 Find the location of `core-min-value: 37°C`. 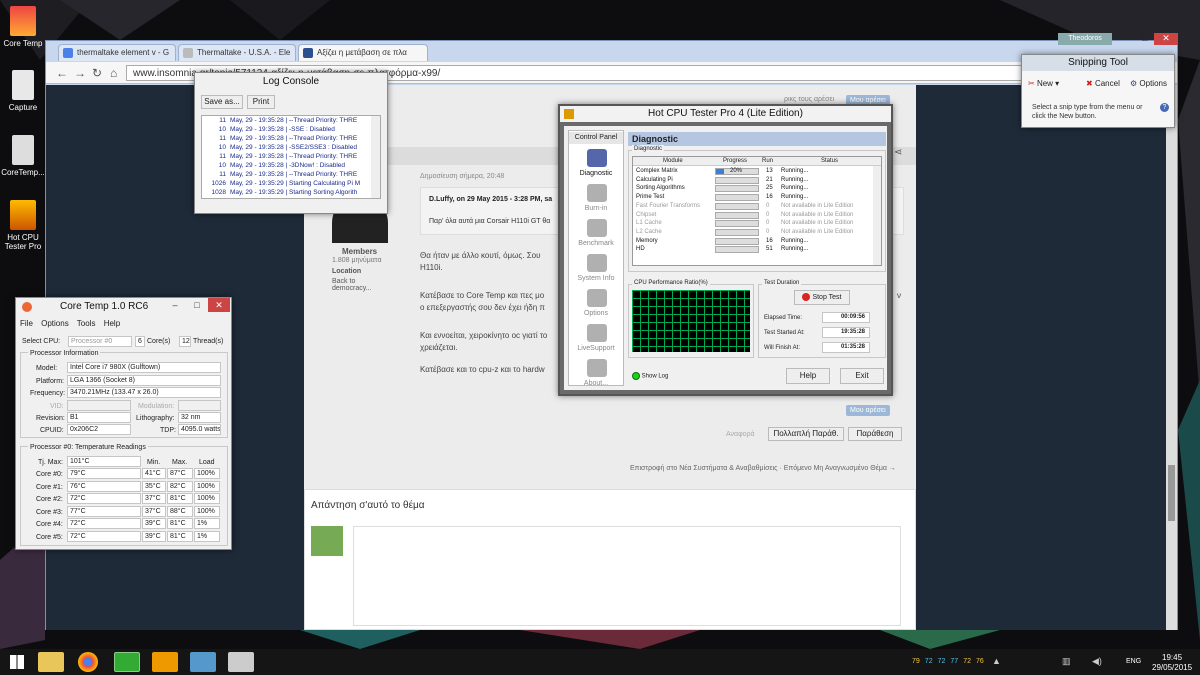

core-min-value: 37°C is located at coordinates (154, 498).